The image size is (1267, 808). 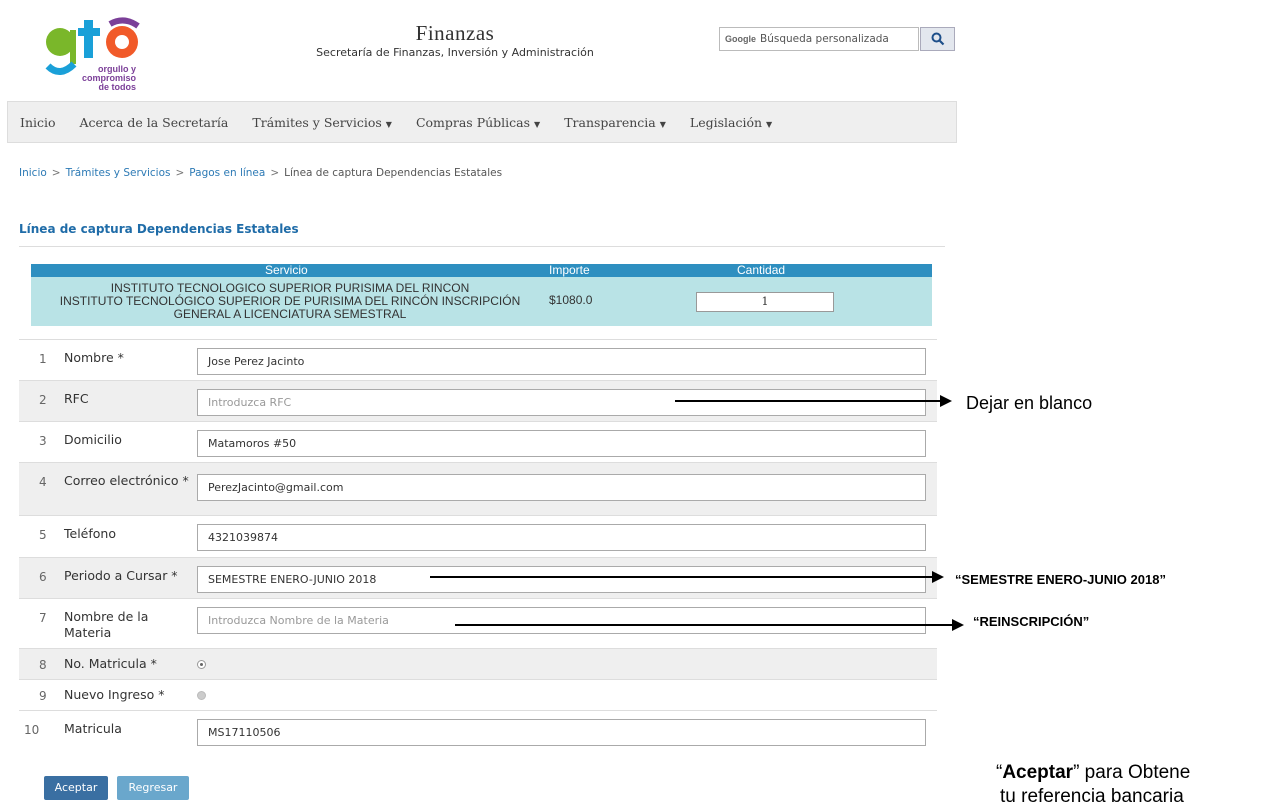 What do you see at coordinates (561, 732) in the screenshot?
I see `matricula-field: MS17110506` at bounding box center [561, 732].